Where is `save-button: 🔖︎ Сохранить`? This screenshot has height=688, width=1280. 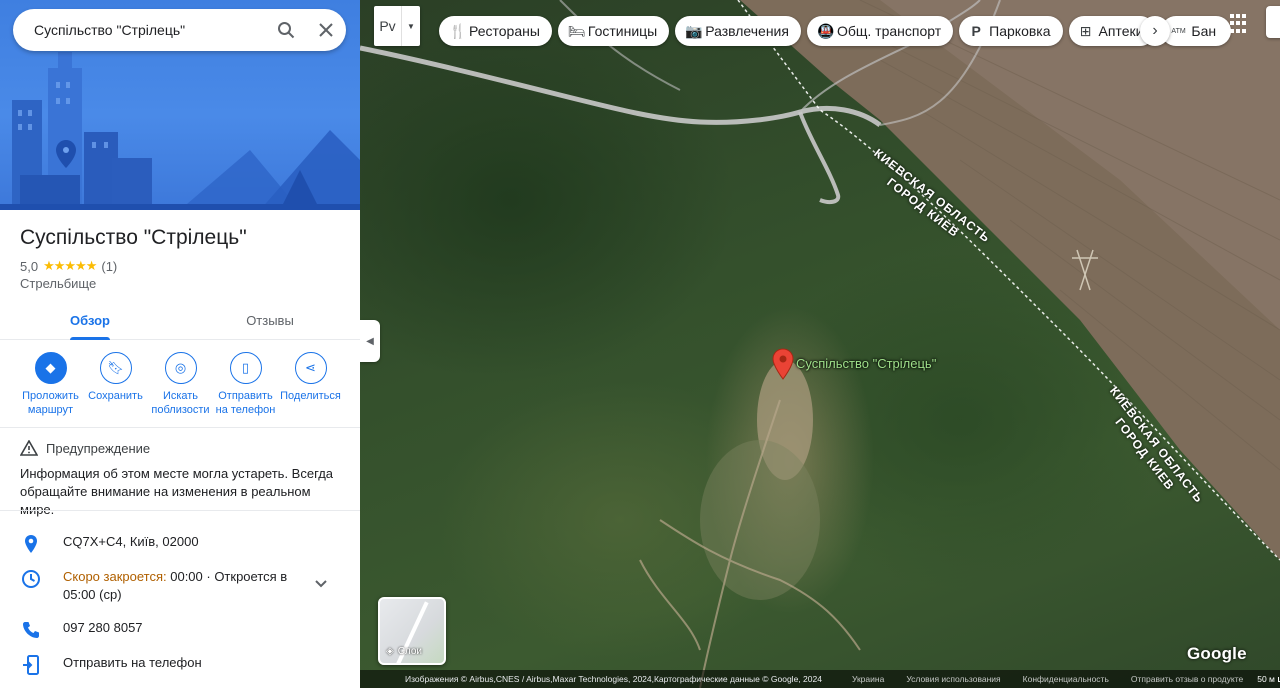
save-button: 🔖︎ Сохранить is located at coordinates (115, 384).